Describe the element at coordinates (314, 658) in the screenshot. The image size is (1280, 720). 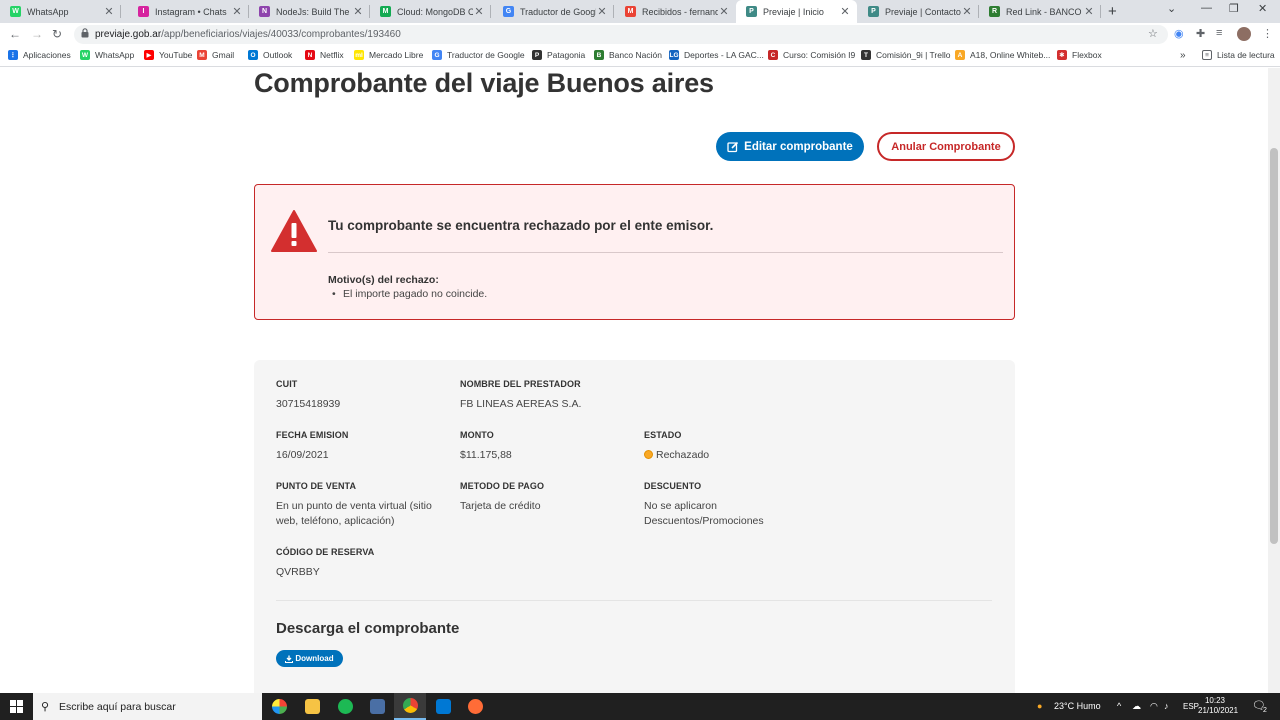
I see `download-label: Download` at that location.